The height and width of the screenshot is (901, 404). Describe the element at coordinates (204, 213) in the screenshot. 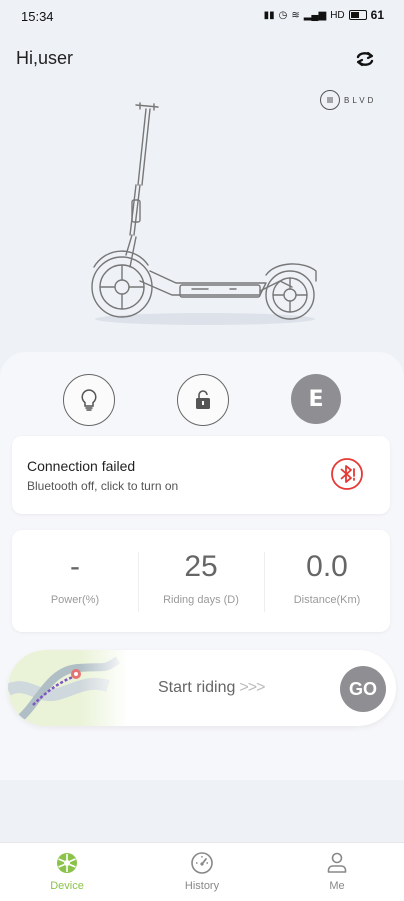

I see `scooter-illustration` at that location.